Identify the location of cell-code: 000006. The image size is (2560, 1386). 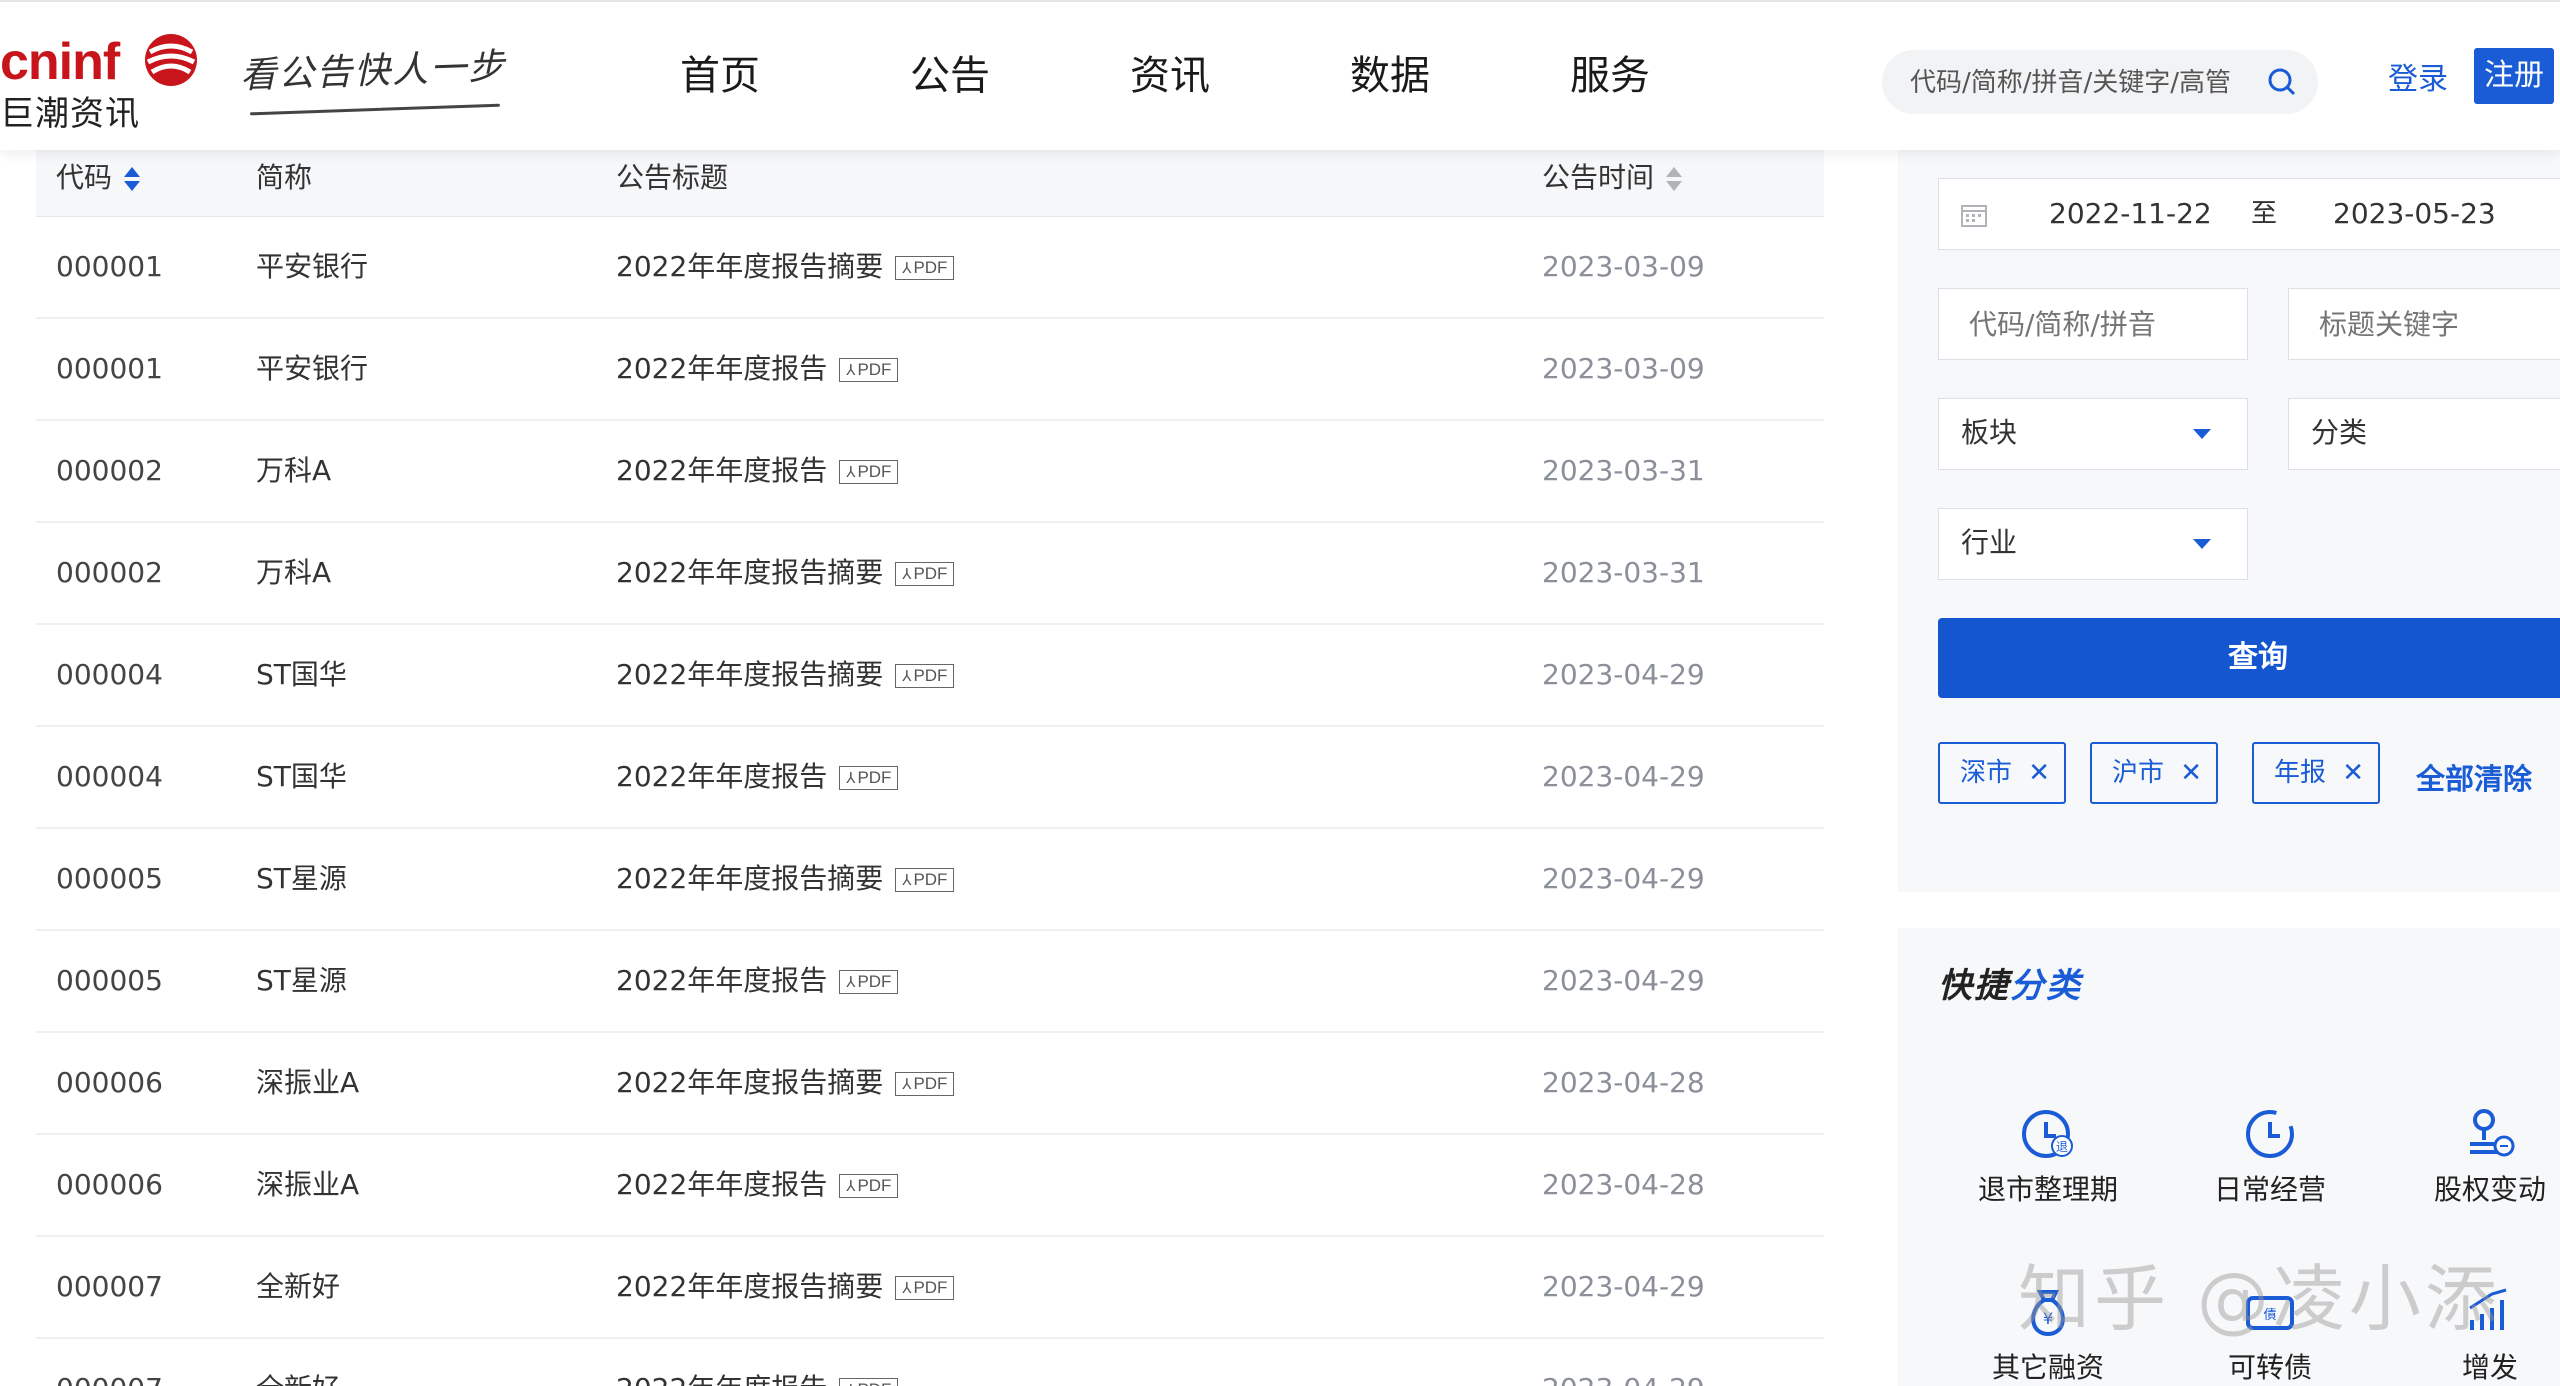
(109, 1184).